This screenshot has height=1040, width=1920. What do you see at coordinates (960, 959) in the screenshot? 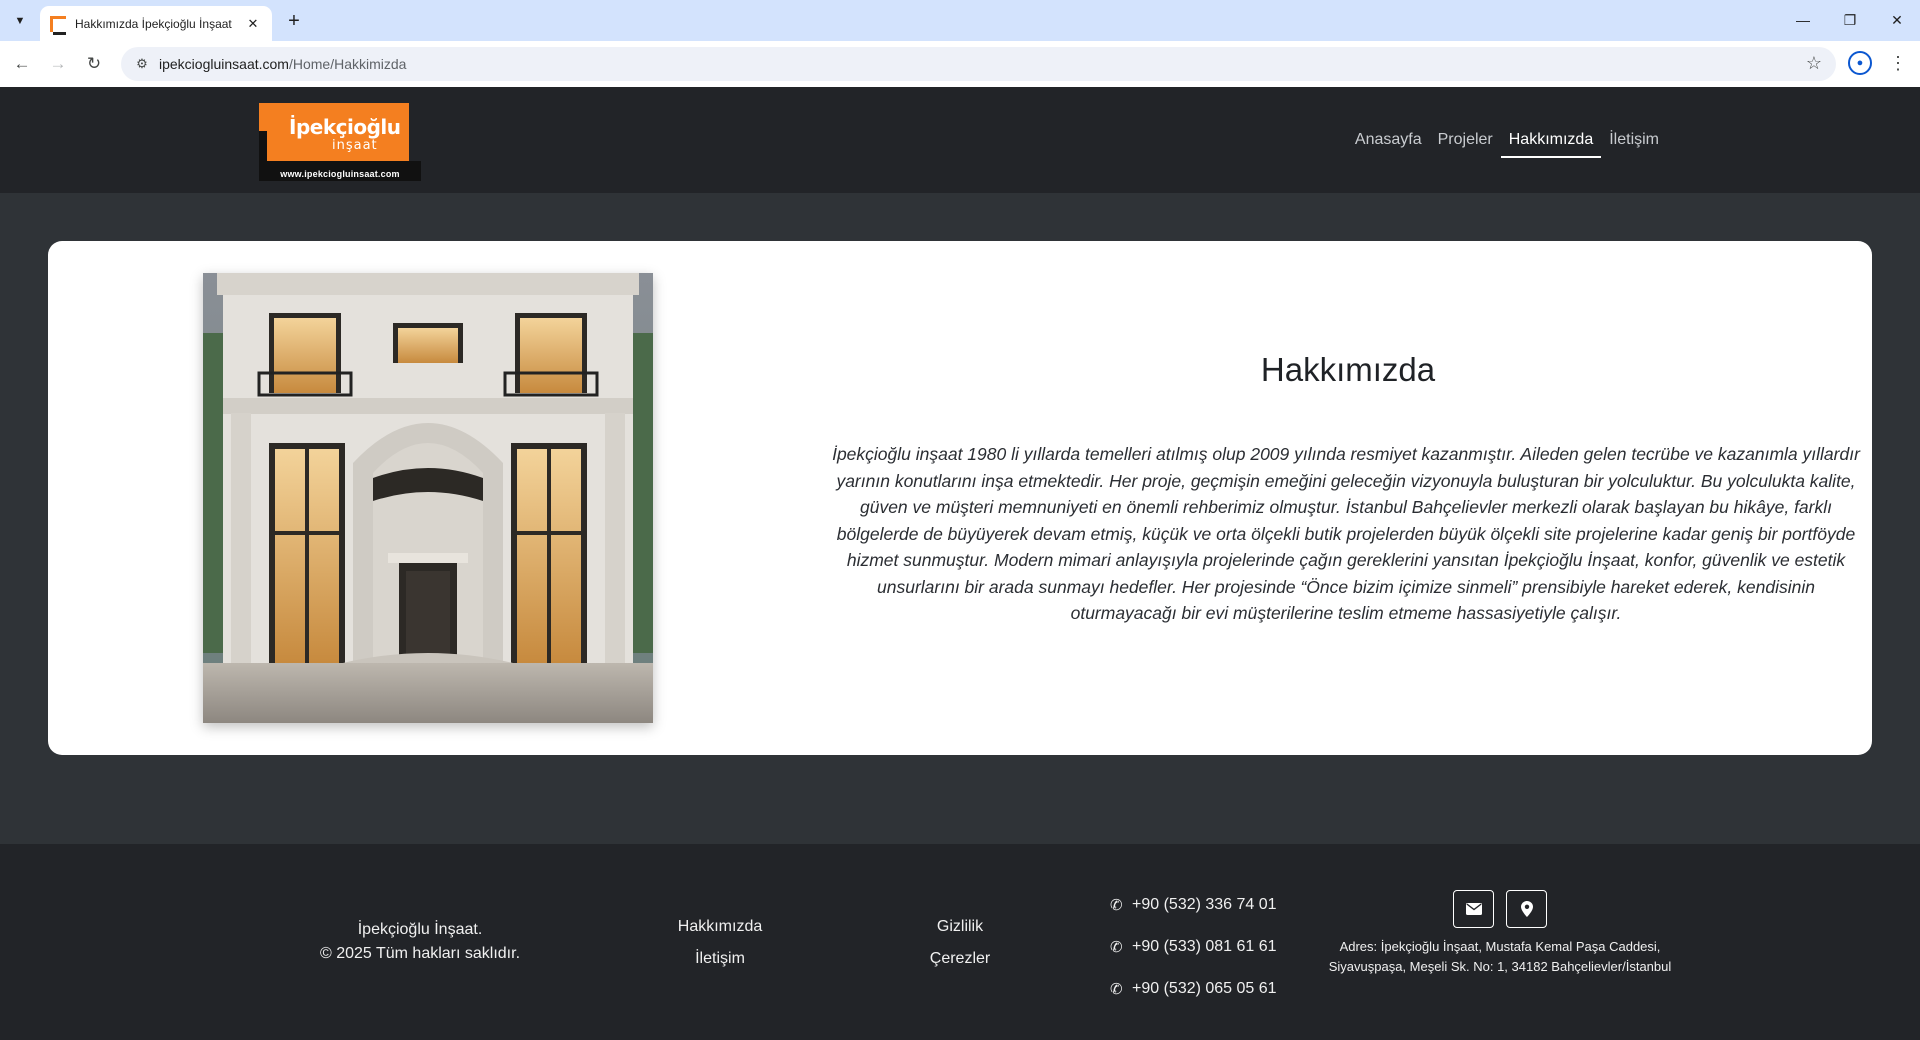
I see `footer-link-cerezler: Çerezler` at bounding box center [960, 959].